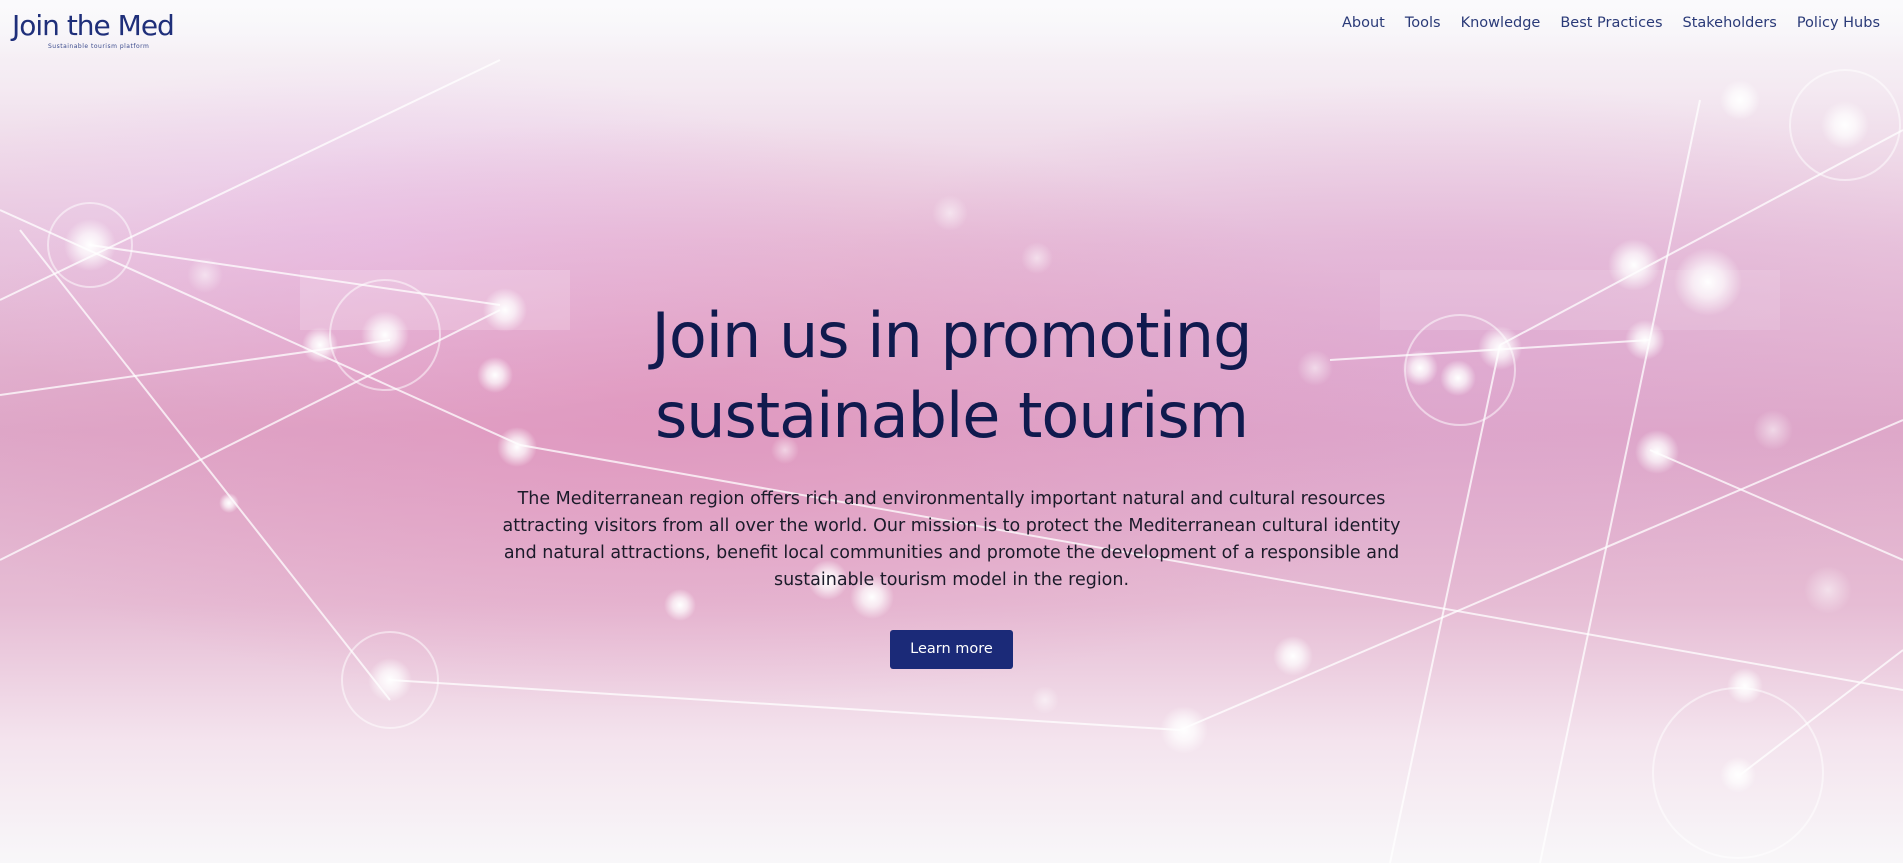 The image size is (1903, 863). What do you see at coordinates (93, 25) in the screenshot?
I see `logo-wordmark: Join the Med` at bounding box center [93, 25].